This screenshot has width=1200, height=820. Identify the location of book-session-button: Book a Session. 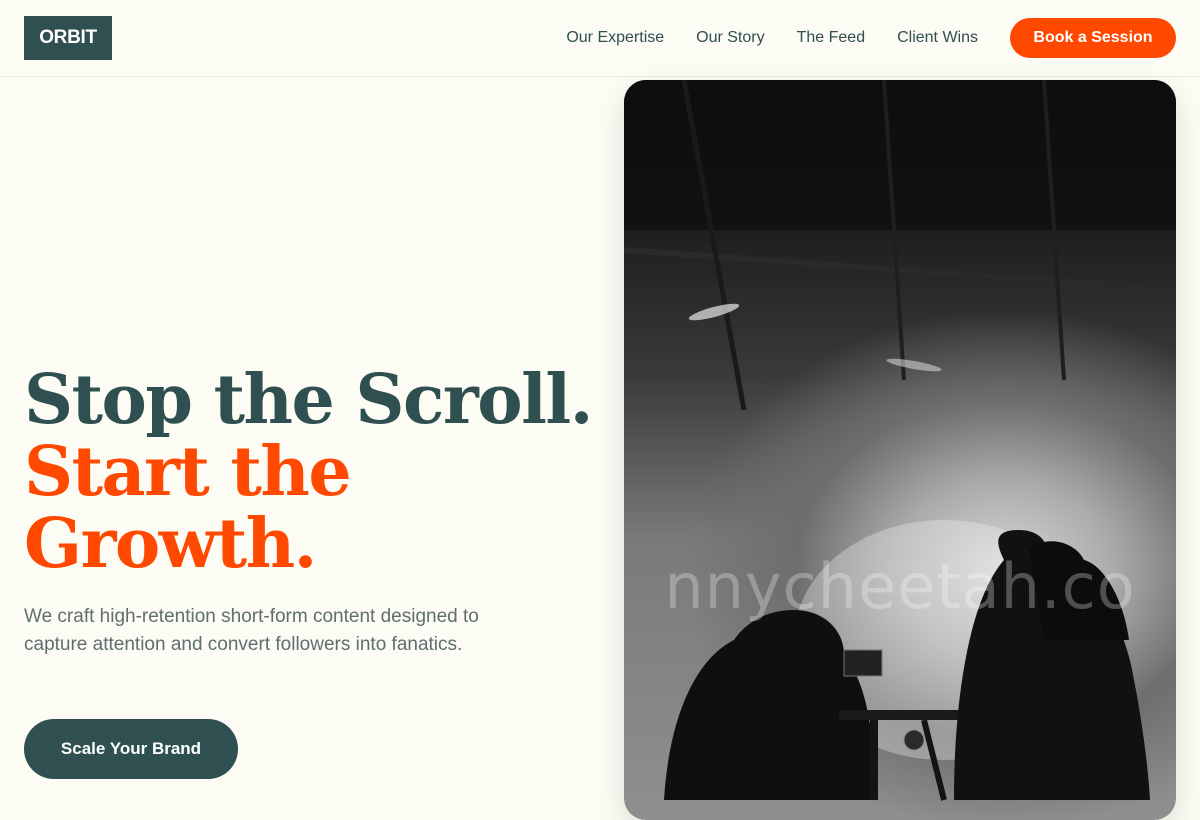
(1093, 38).